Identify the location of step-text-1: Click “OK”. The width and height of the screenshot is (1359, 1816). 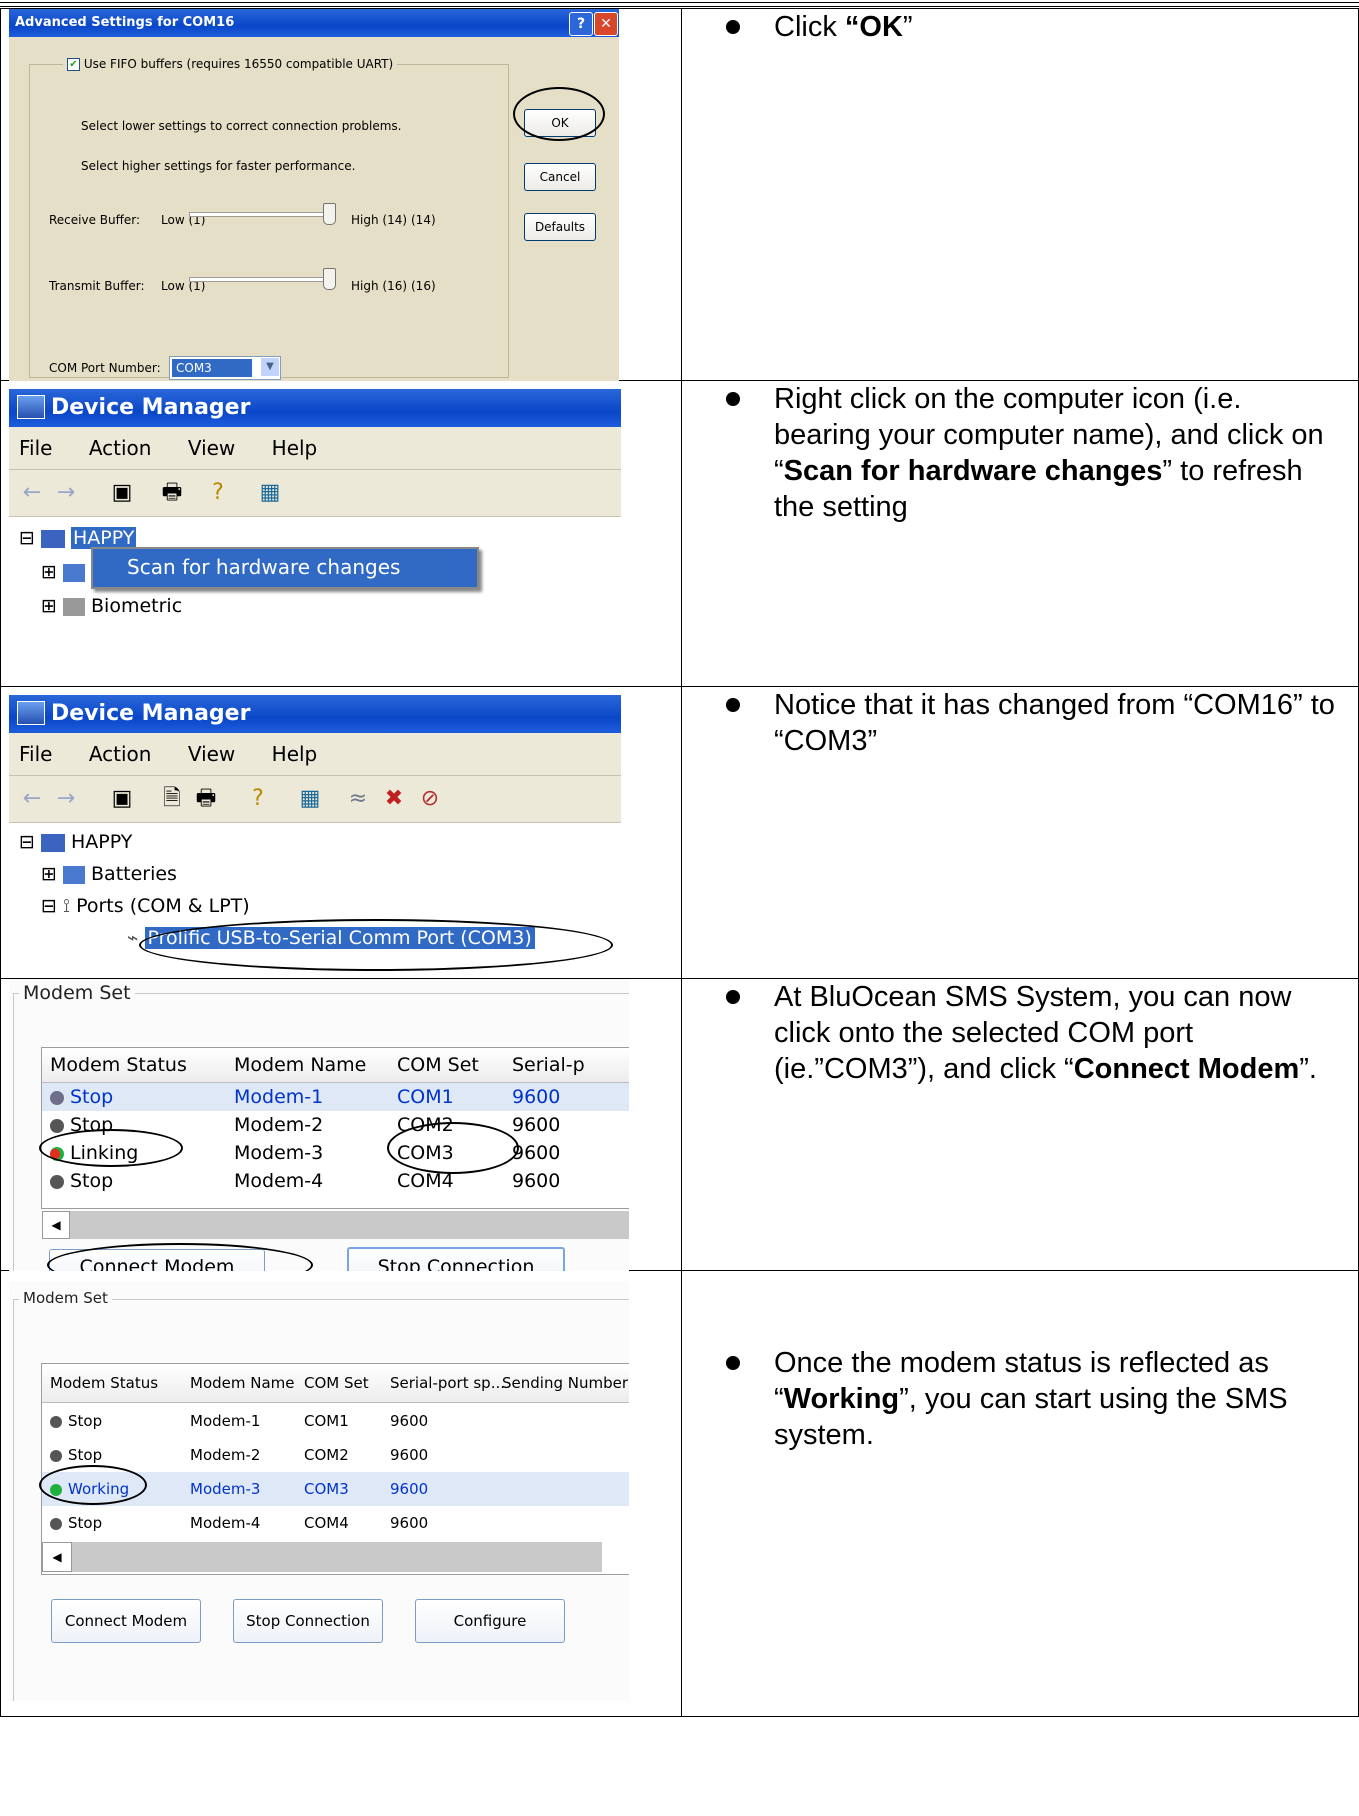
(1020, 194).